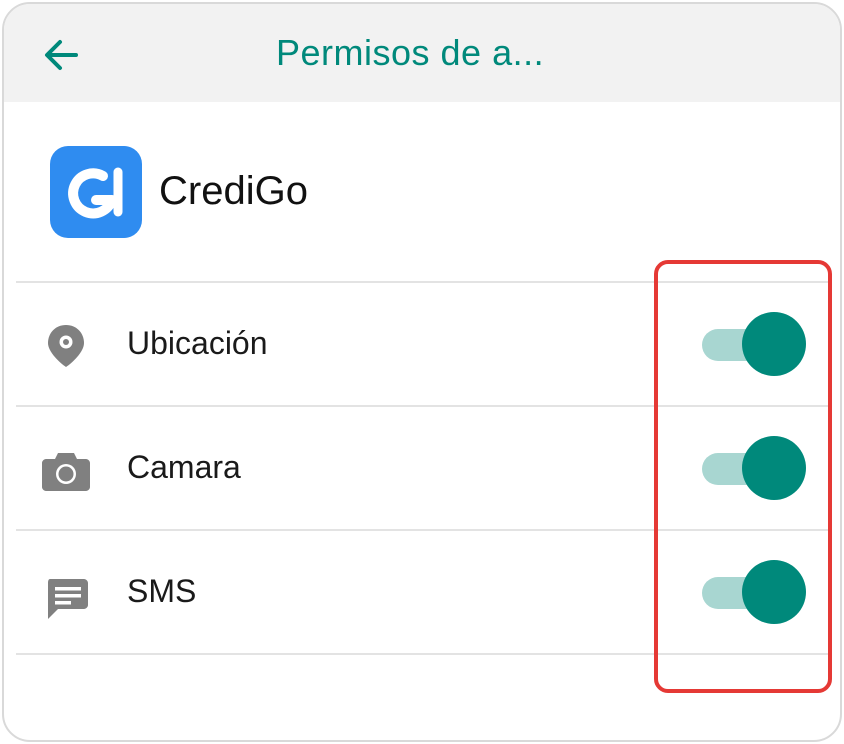 This screenshot has width=844, height=744. What do you see at coordinates (197, 343) in the screenshot?
I see `permission-label: Ubicación` at bounding box center [197, 343].